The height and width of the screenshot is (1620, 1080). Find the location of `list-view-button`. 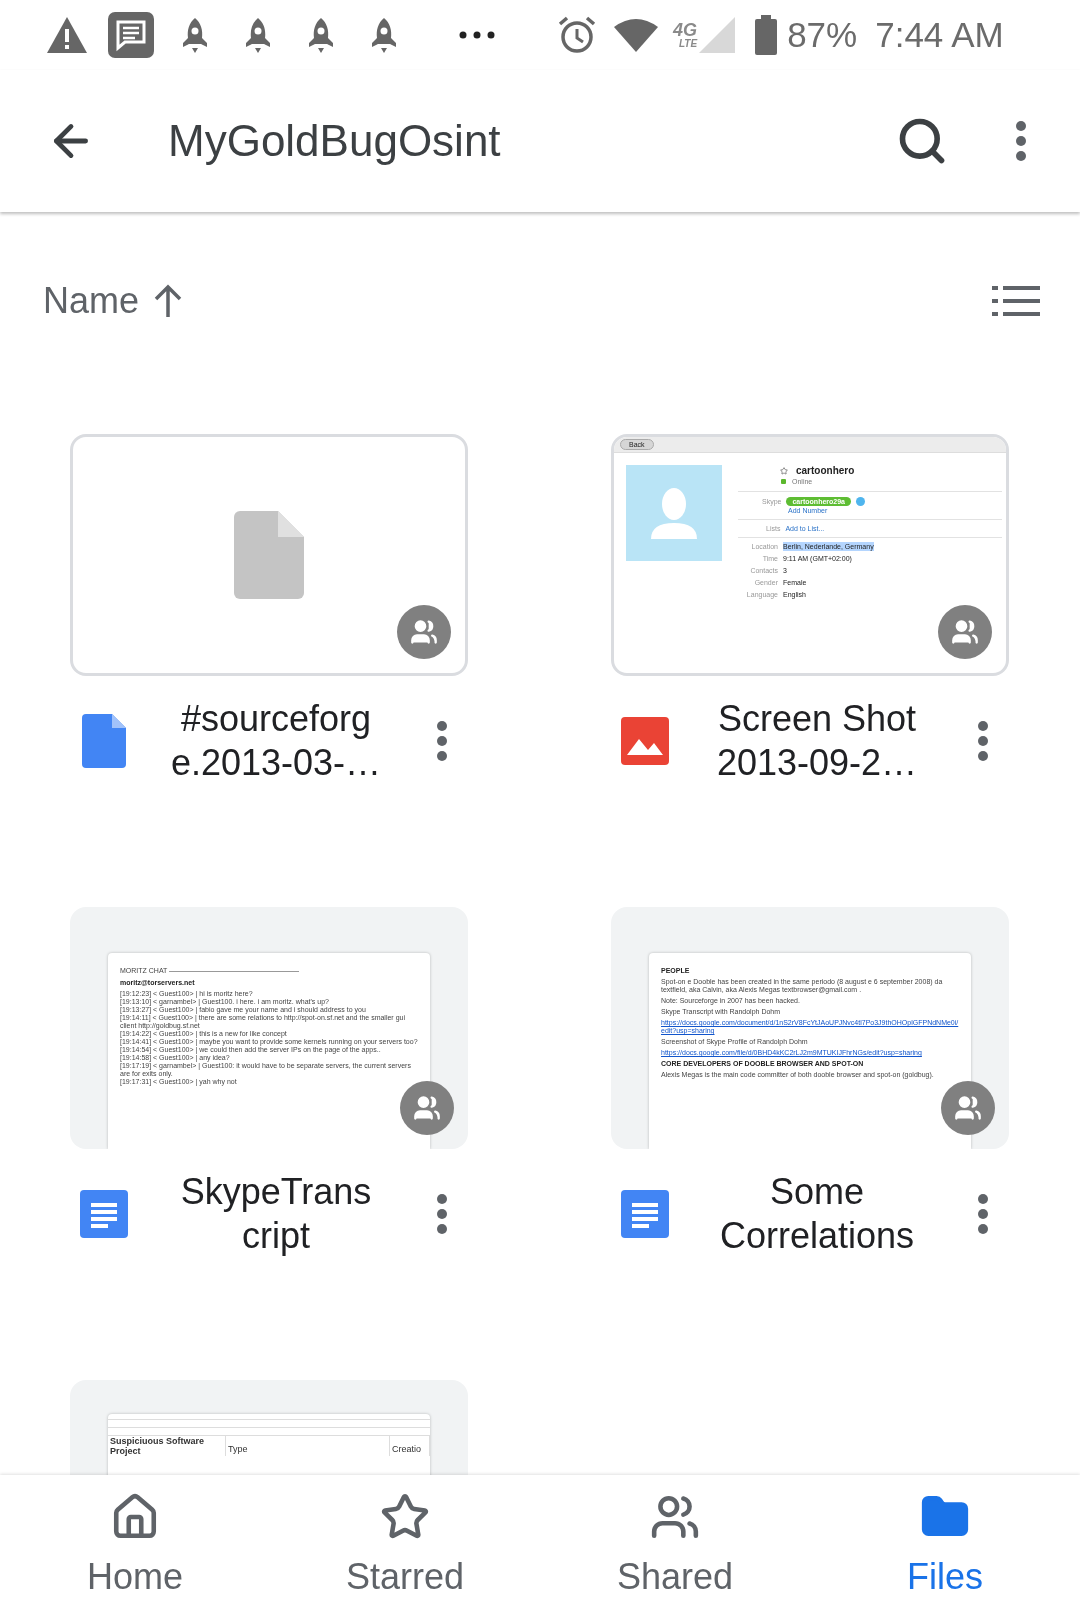

list-view-button is located at coordinates (1016, 301).